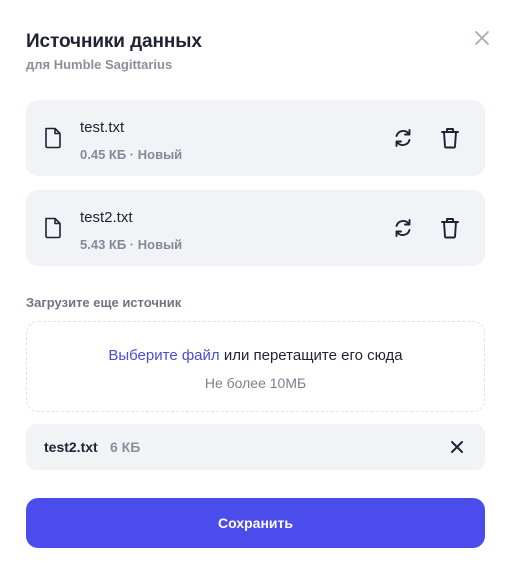  Describe the element at coordinates (125, 447) in the screenshot. I see `pending-file-size: 6 КБ` at that location.